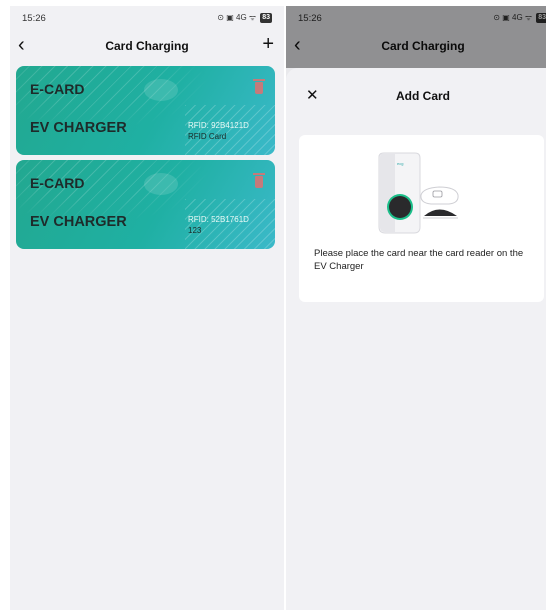 This screenshot has width=546, height=610. I want to click on card-item: E-CARD EV CHARGER RFID: 52B1761D 123, so click(145, 204).